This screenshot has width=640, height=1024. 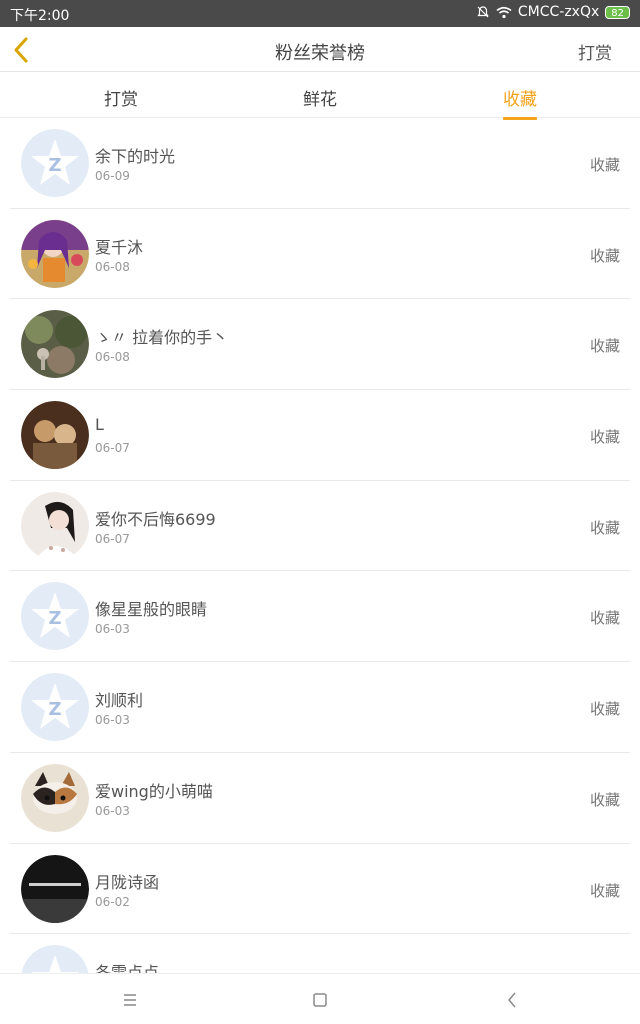 What do you see at coordinates (55, 253) in the screenshot?
I see `anime-girl-avatar` at bounding box center [55, 253].